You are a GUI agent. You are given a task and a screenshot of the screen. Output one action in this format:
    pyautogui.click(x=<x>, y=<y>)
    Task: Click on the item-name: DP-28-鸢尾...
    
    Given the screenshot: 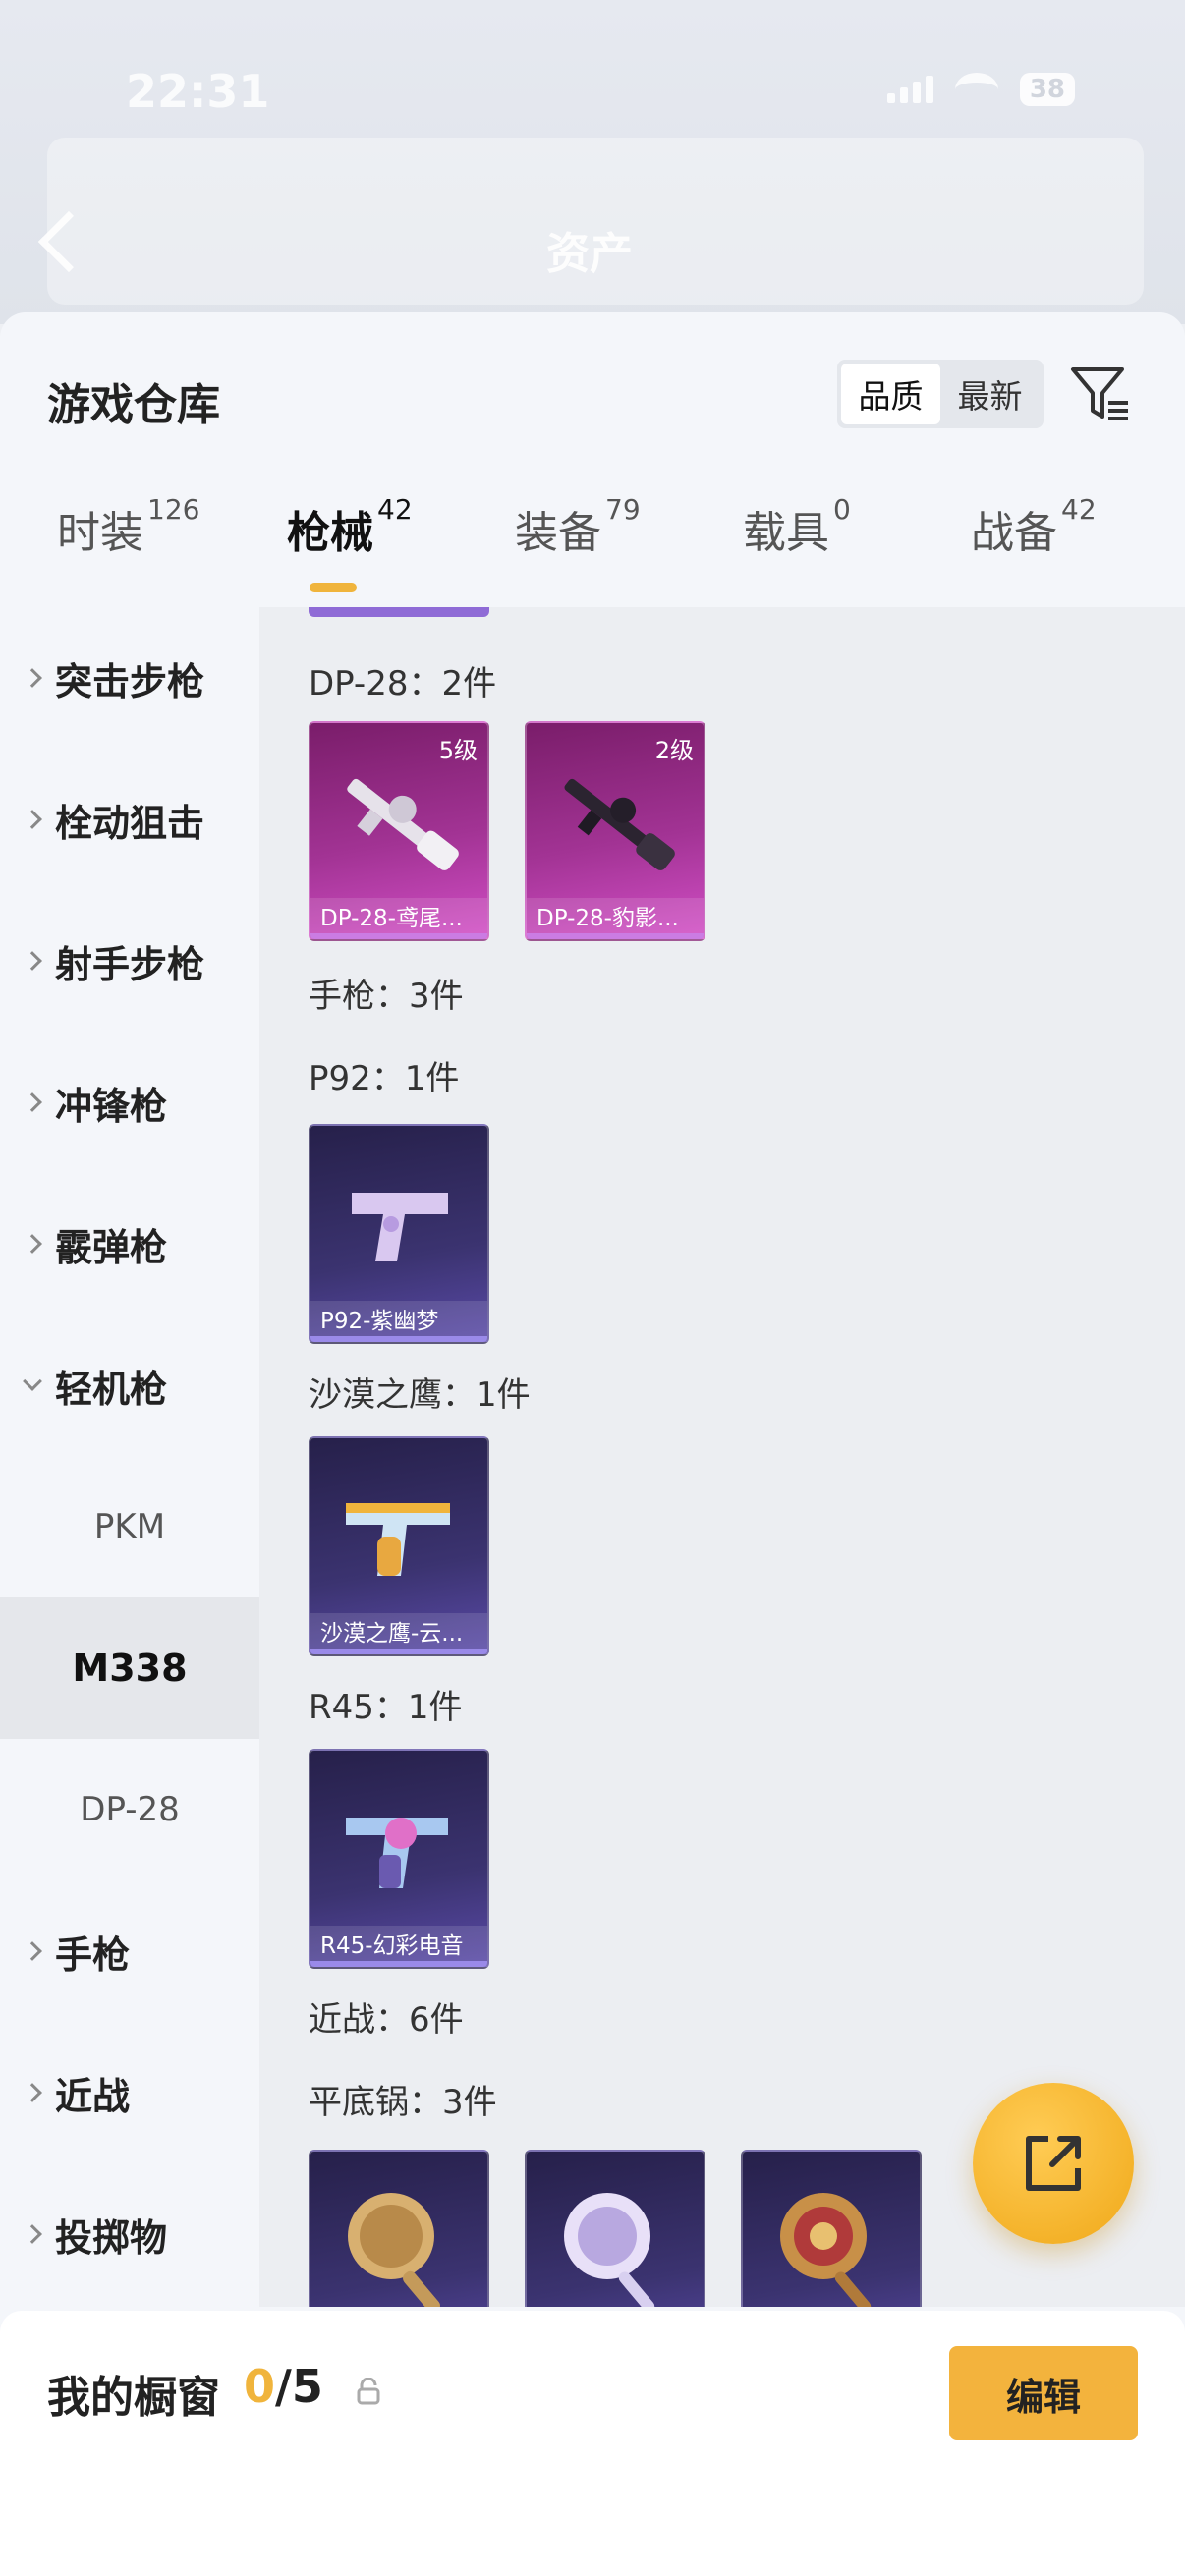 What is the action you would take?
    pyautogui.click(x=399, y=918)
    